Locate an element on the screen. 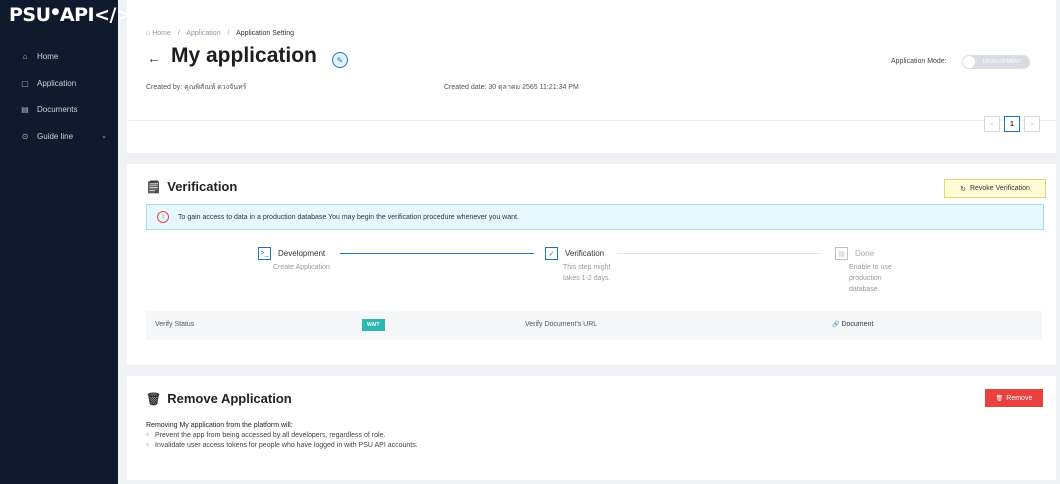  sidebar-item-label: Documents is located at coordinates (57, 109).